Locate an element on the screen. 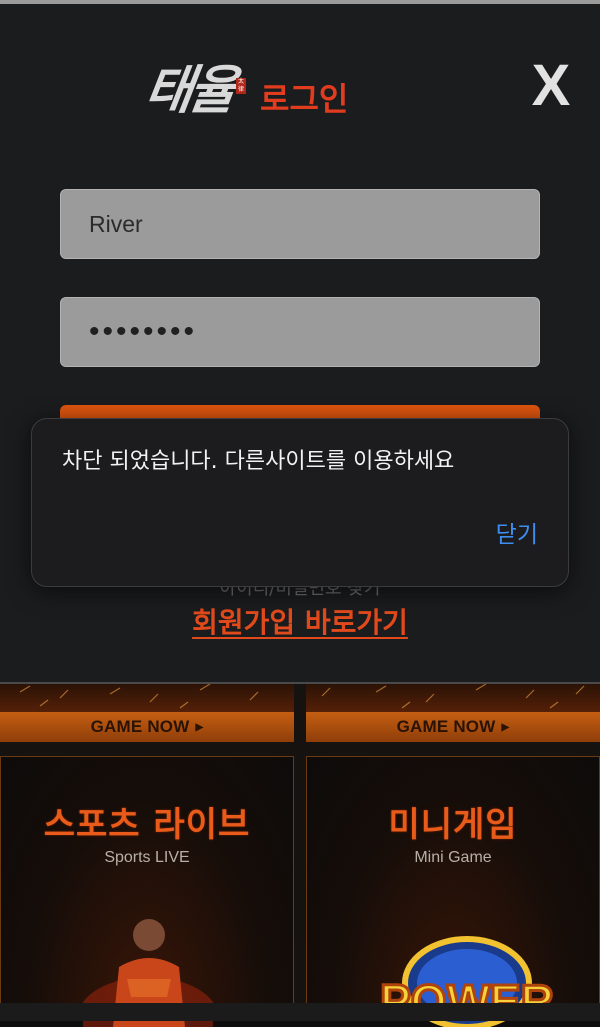  alert-dialog: 차단 되었습니다. 다른사이트를 이용하세요 닫기 is located at coordinates (300, 502).